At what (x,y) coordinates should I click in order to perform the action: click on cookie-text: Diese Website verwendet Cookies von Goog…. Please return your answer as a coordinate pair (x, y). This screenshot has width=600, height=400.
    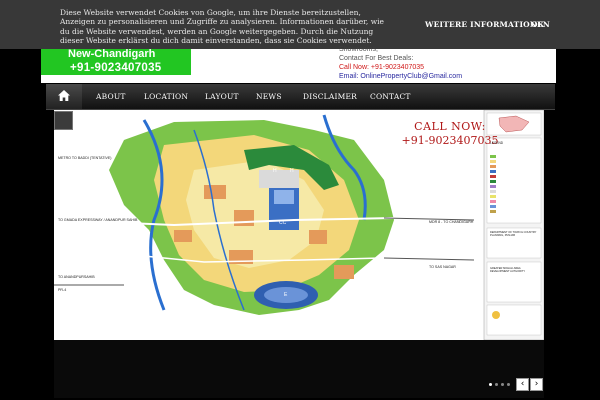
    Looking at the image, I should click on (222, 27).